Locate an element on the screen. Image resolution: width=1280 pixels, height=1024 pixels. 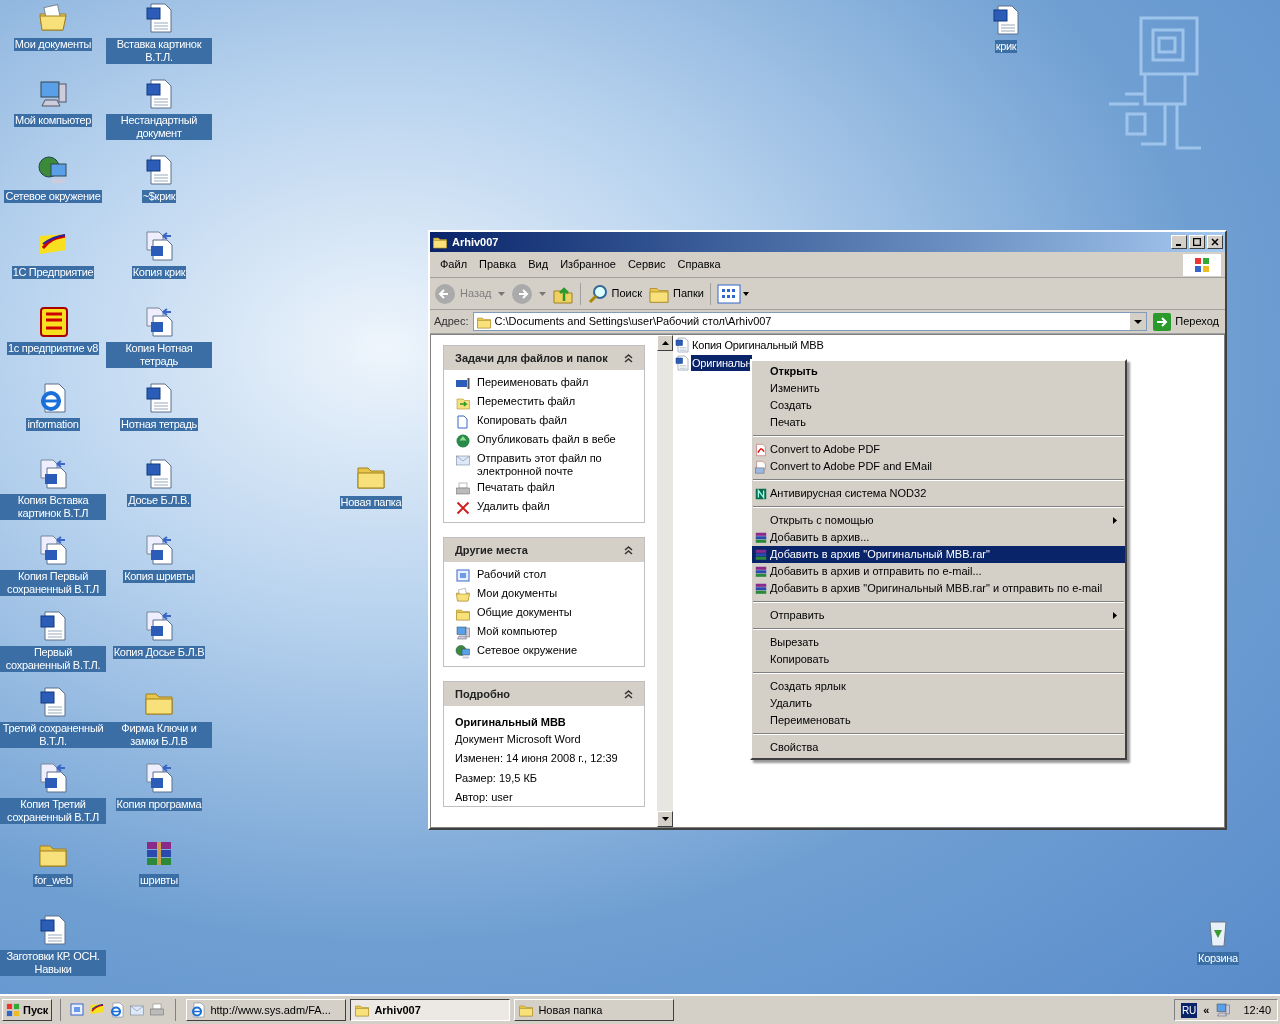
desktop-icon-label: Фирма Ключи и замки Б.Л.В is located at coordinates (159, 735).